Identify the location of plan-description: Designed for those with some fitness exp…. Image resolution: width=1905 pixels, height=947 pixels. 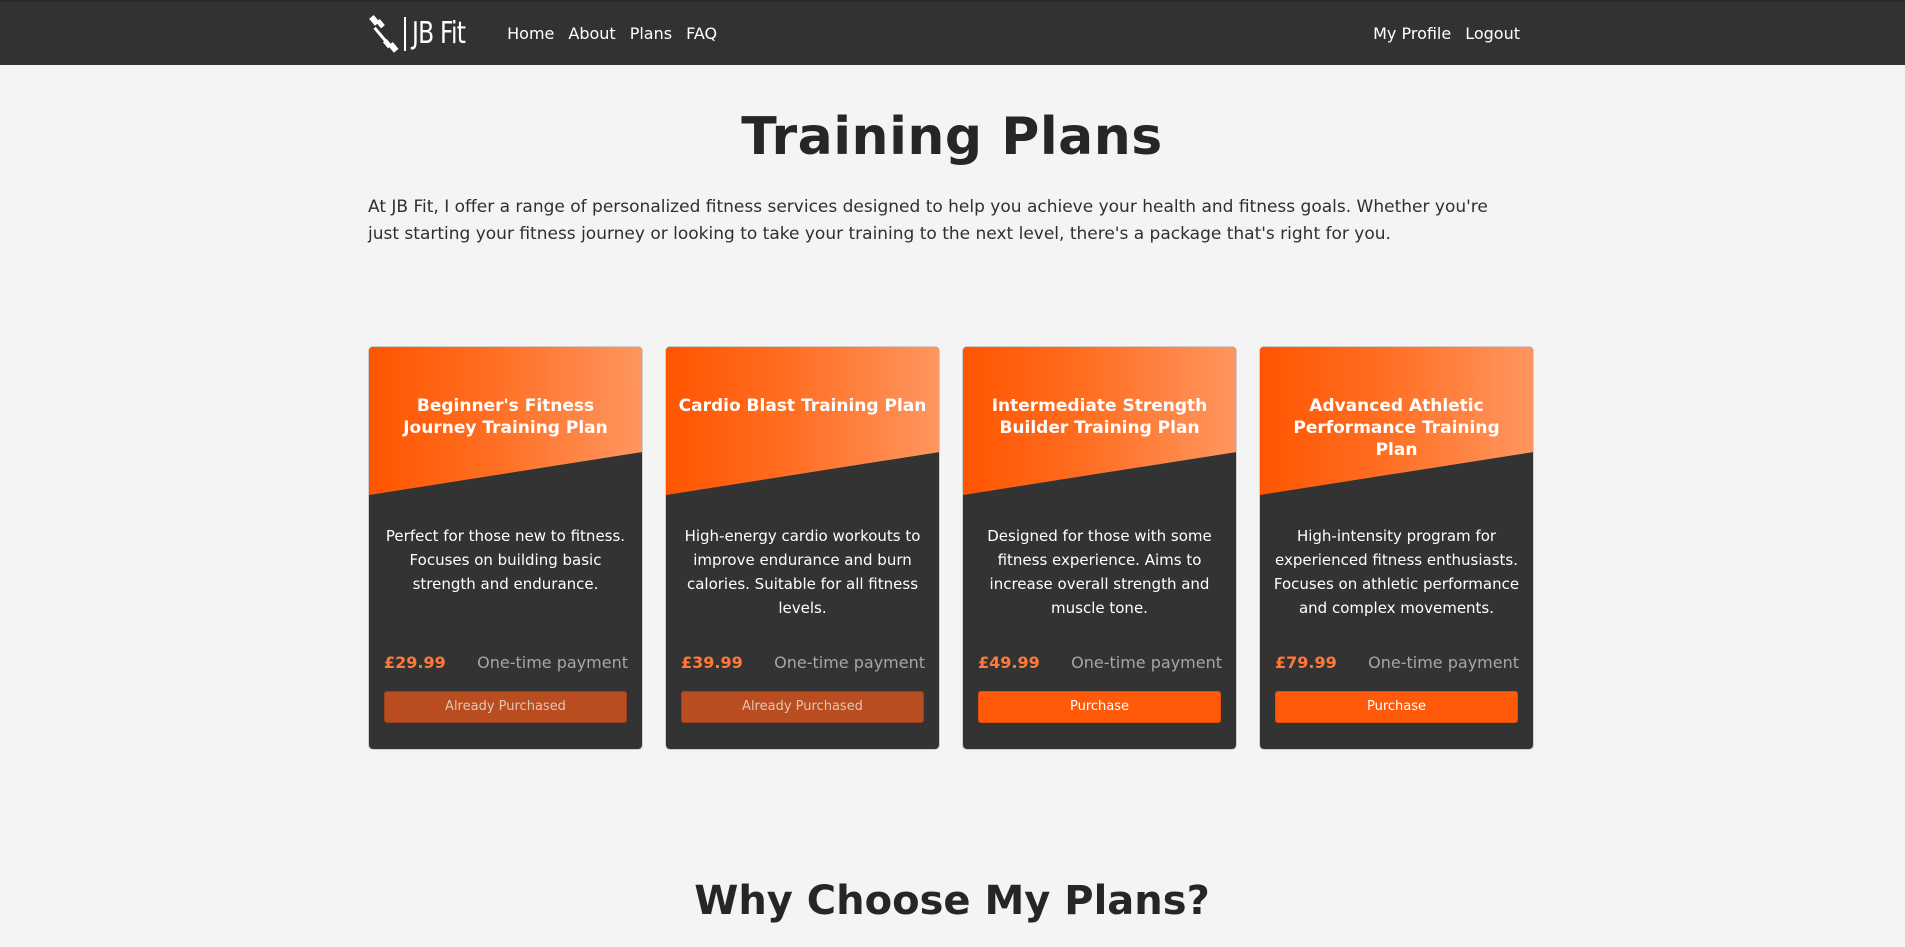
(1099, 572).